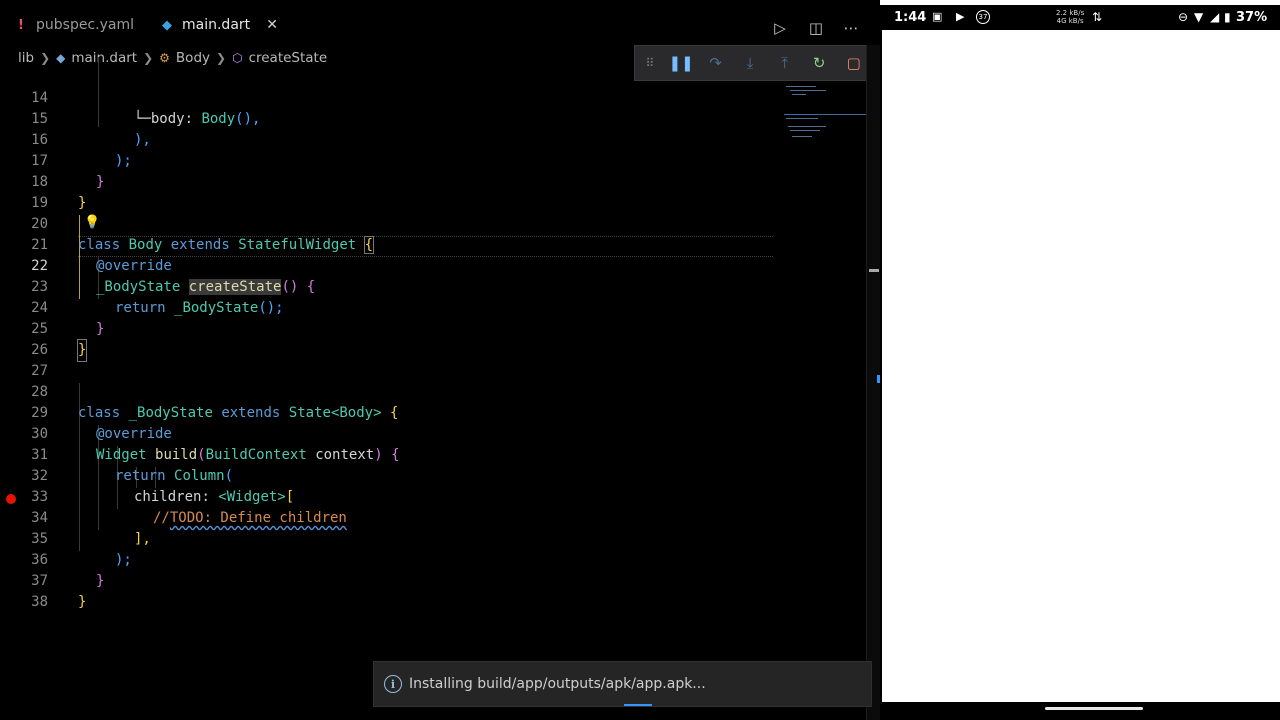 This screenshot has width=1280, height=720. Describe the element at coordinates (784, 63) in the screenshot. I see `step-out-icon: ⤒` at that location.